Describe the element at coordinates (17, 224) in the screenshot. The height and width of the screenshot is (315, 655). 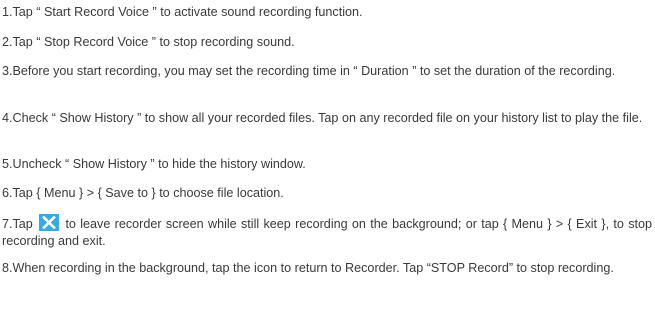
I see `step-7-lead-text: 7.Tap` at that location.